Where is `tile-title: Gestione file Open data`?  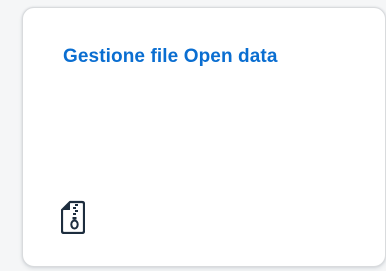
tile-title: Gestione file Open data is located at coordinates (170, 56).